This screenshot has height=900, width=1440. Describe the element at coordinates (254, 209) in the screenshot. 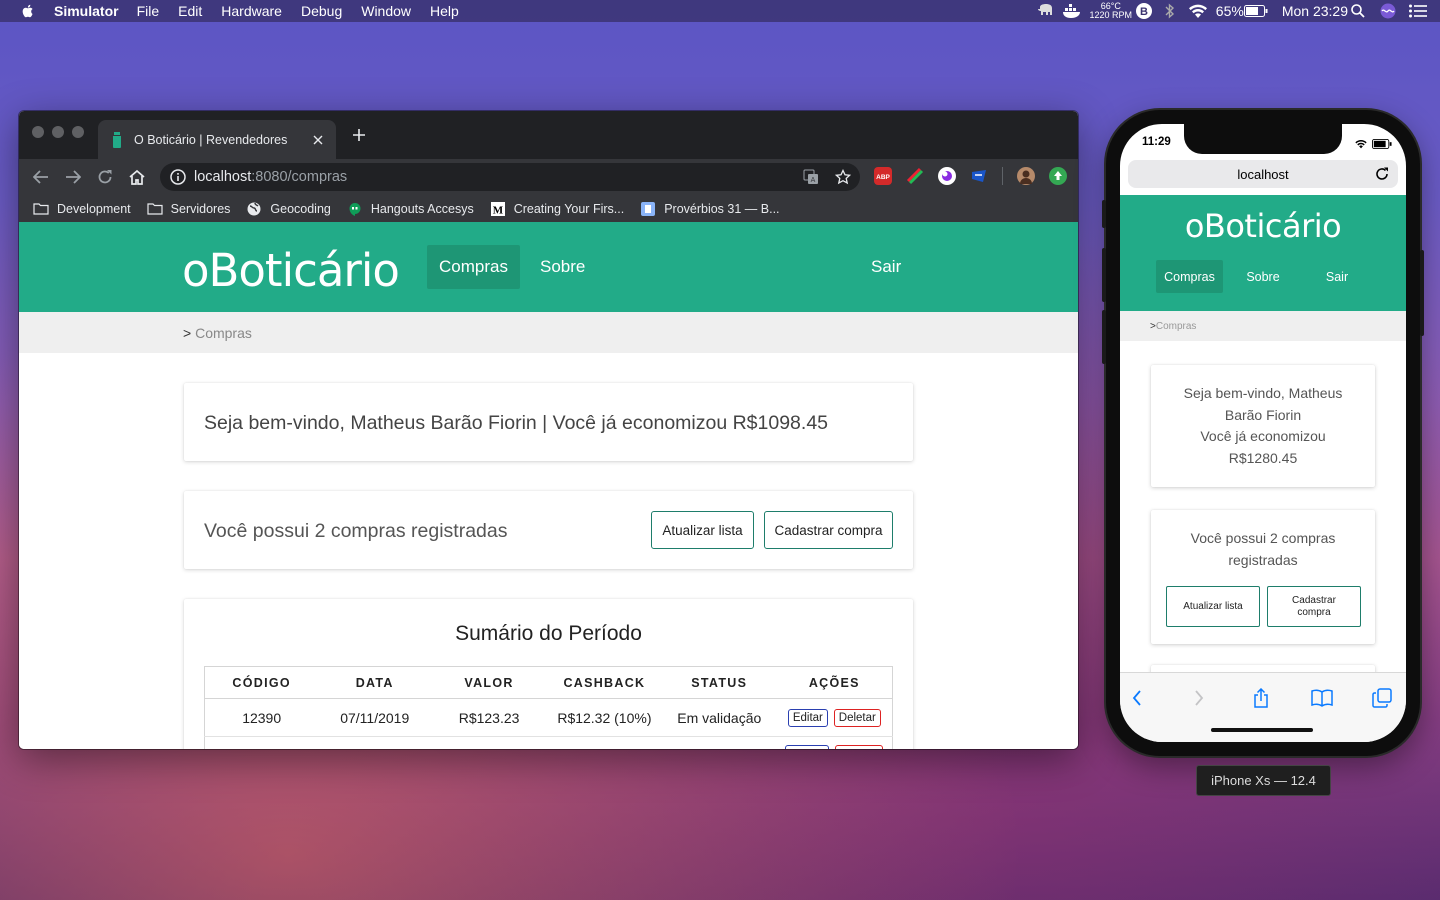

I see `globe-icon` at that location.